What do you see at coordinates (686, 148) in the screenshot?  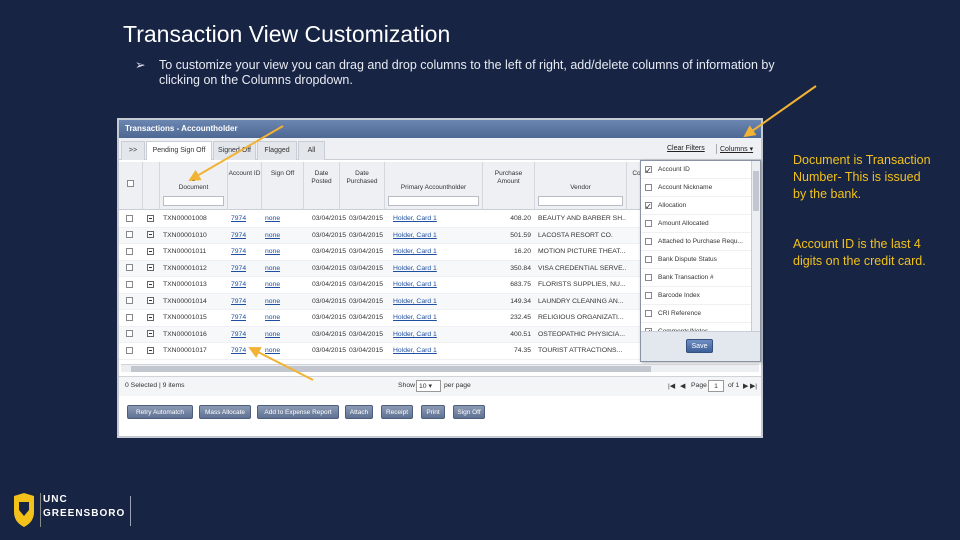 I see `clear-filters-link: Clear Filters` at bounding box center [686, 148].